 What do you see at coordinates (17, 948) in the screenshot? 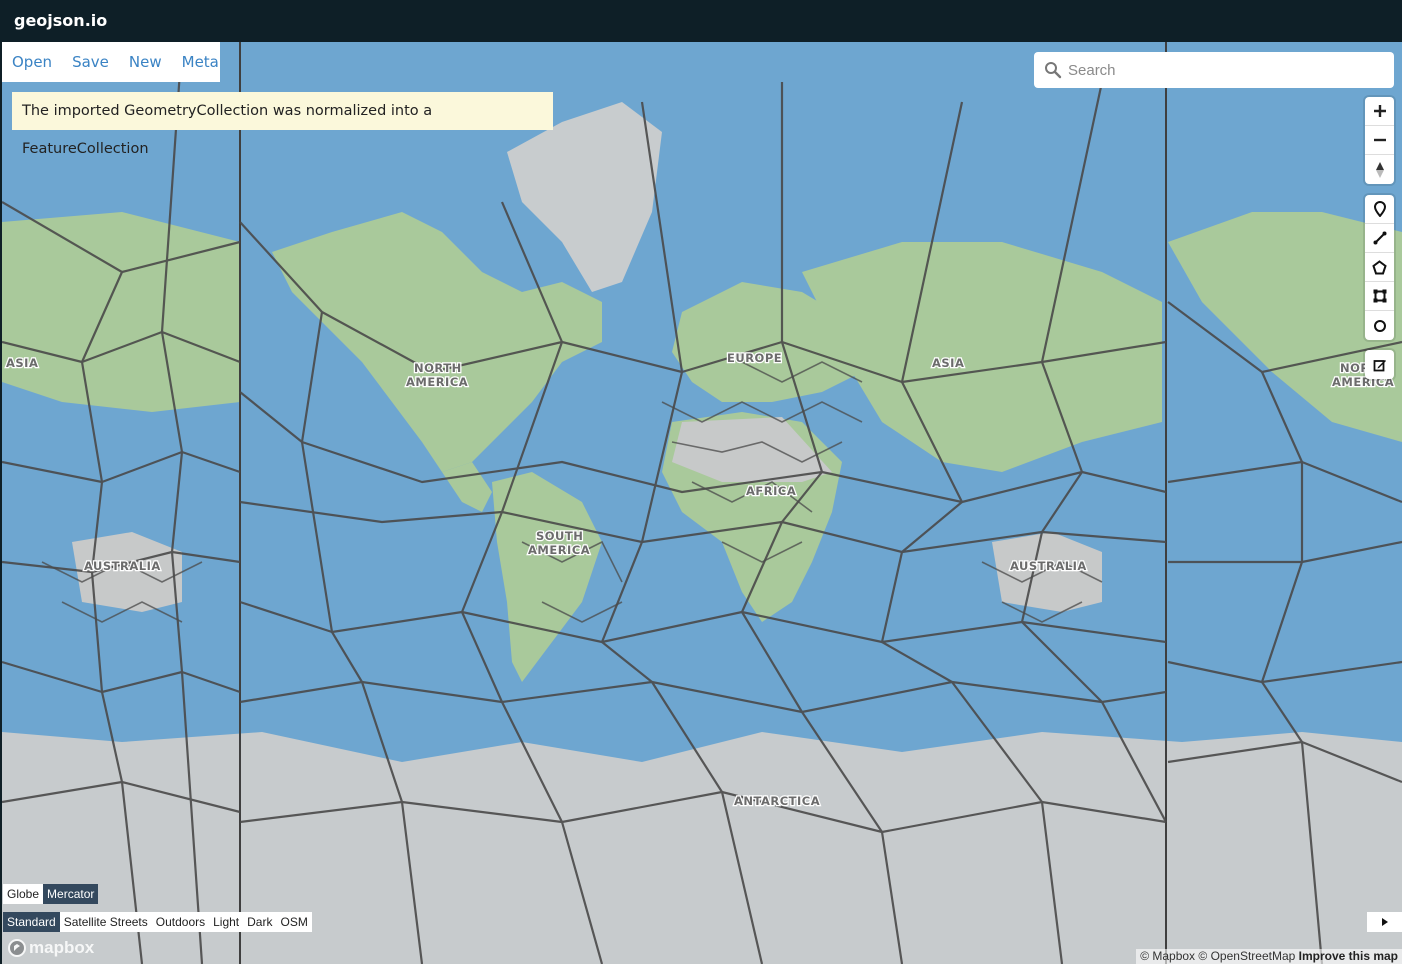
I see `mapbox-logo-icon` at bounding box center [17, 948].